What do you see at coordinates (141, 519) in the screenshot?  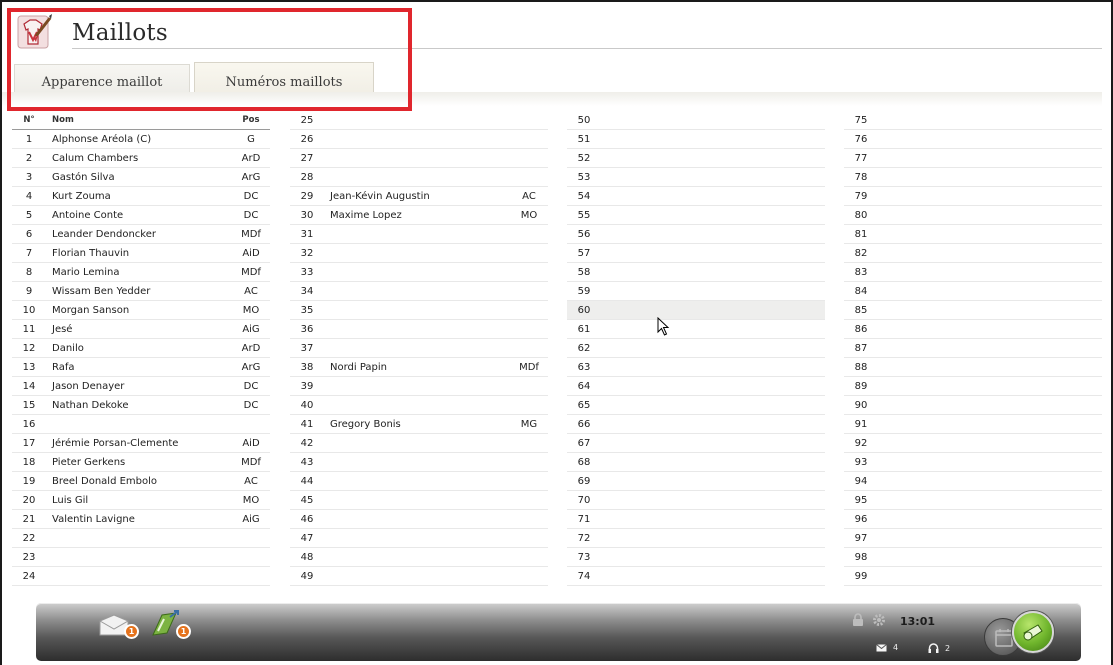 I see `table-row: 21 Valentin Lavigne AiG` at bounding box center [141, 519].